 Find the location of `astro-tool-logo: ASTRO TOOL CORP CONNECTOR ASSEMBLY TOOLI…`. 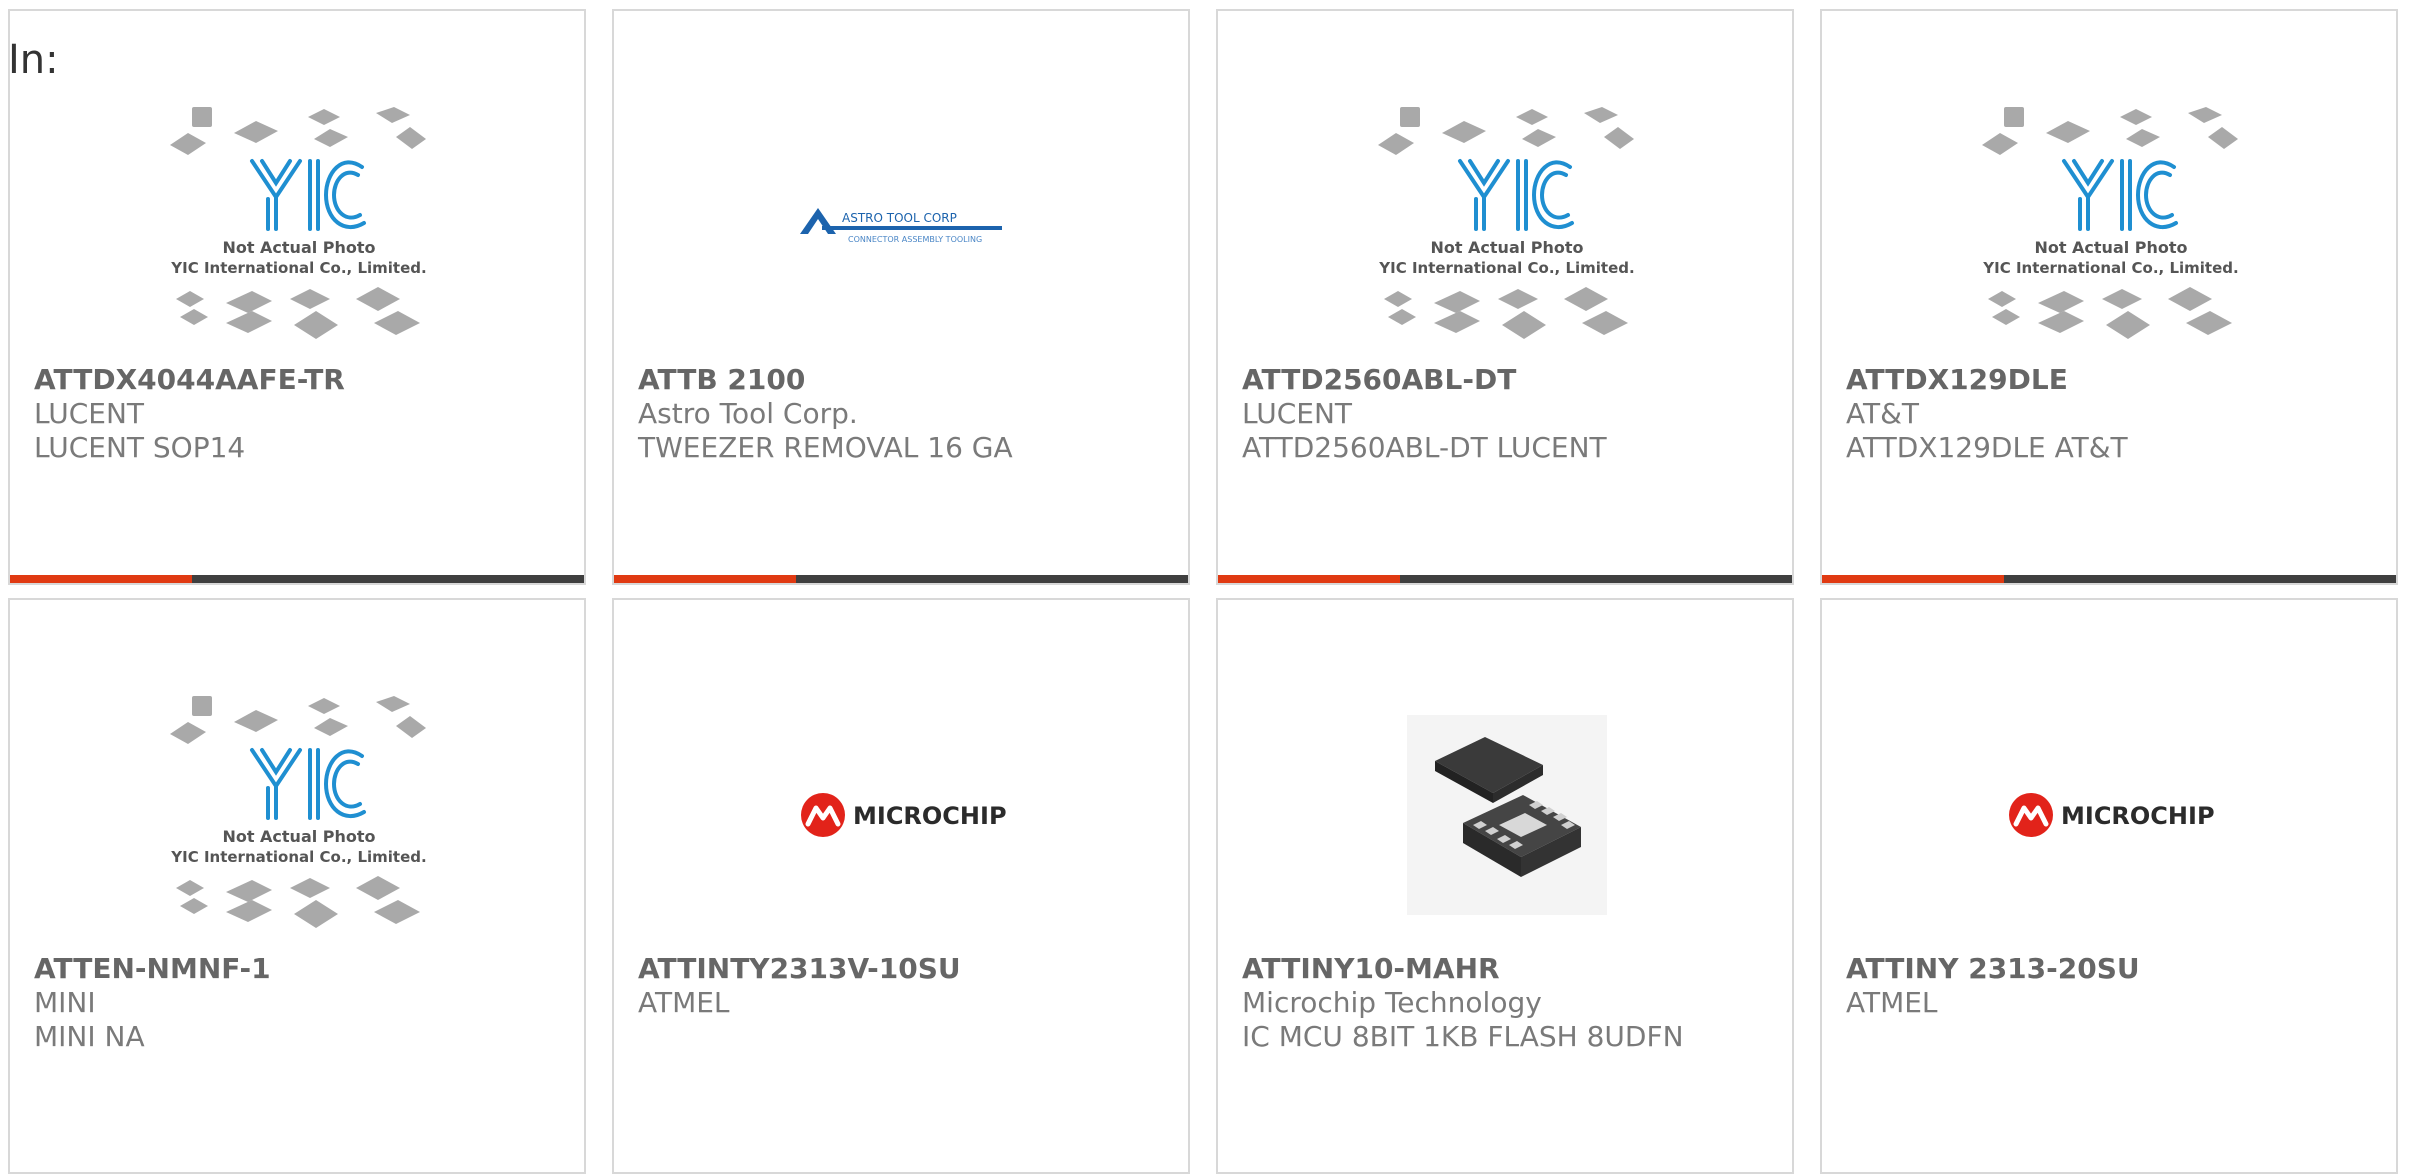

astro-tool-logo: ASTRO TOOL CORP CONNECTOR ASSEMBLY TOOLI… is located at coordinates (901, 226).